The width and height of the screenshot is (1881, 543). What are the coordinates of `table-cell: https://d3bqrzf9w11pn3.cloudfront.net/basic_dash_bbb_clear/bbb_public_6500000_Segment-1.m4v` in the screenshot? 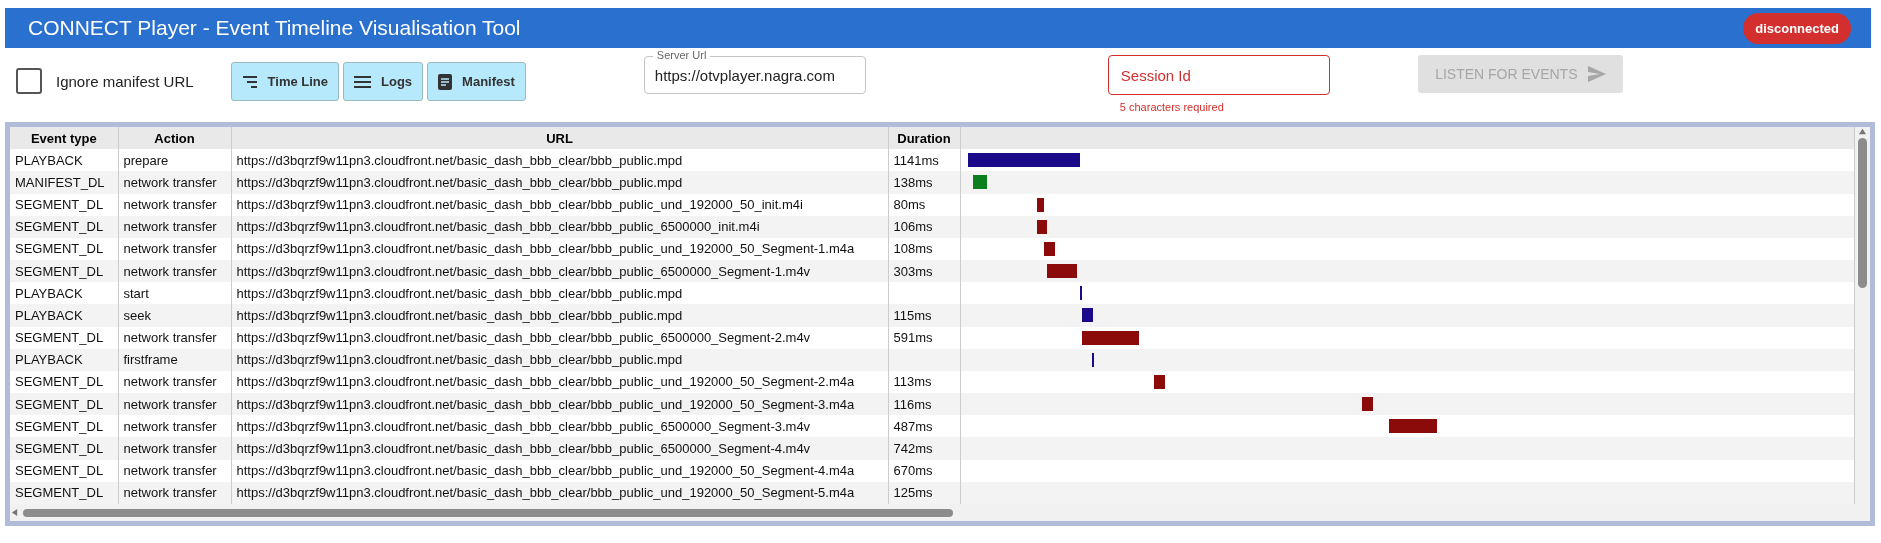 It's located at (559, 271).